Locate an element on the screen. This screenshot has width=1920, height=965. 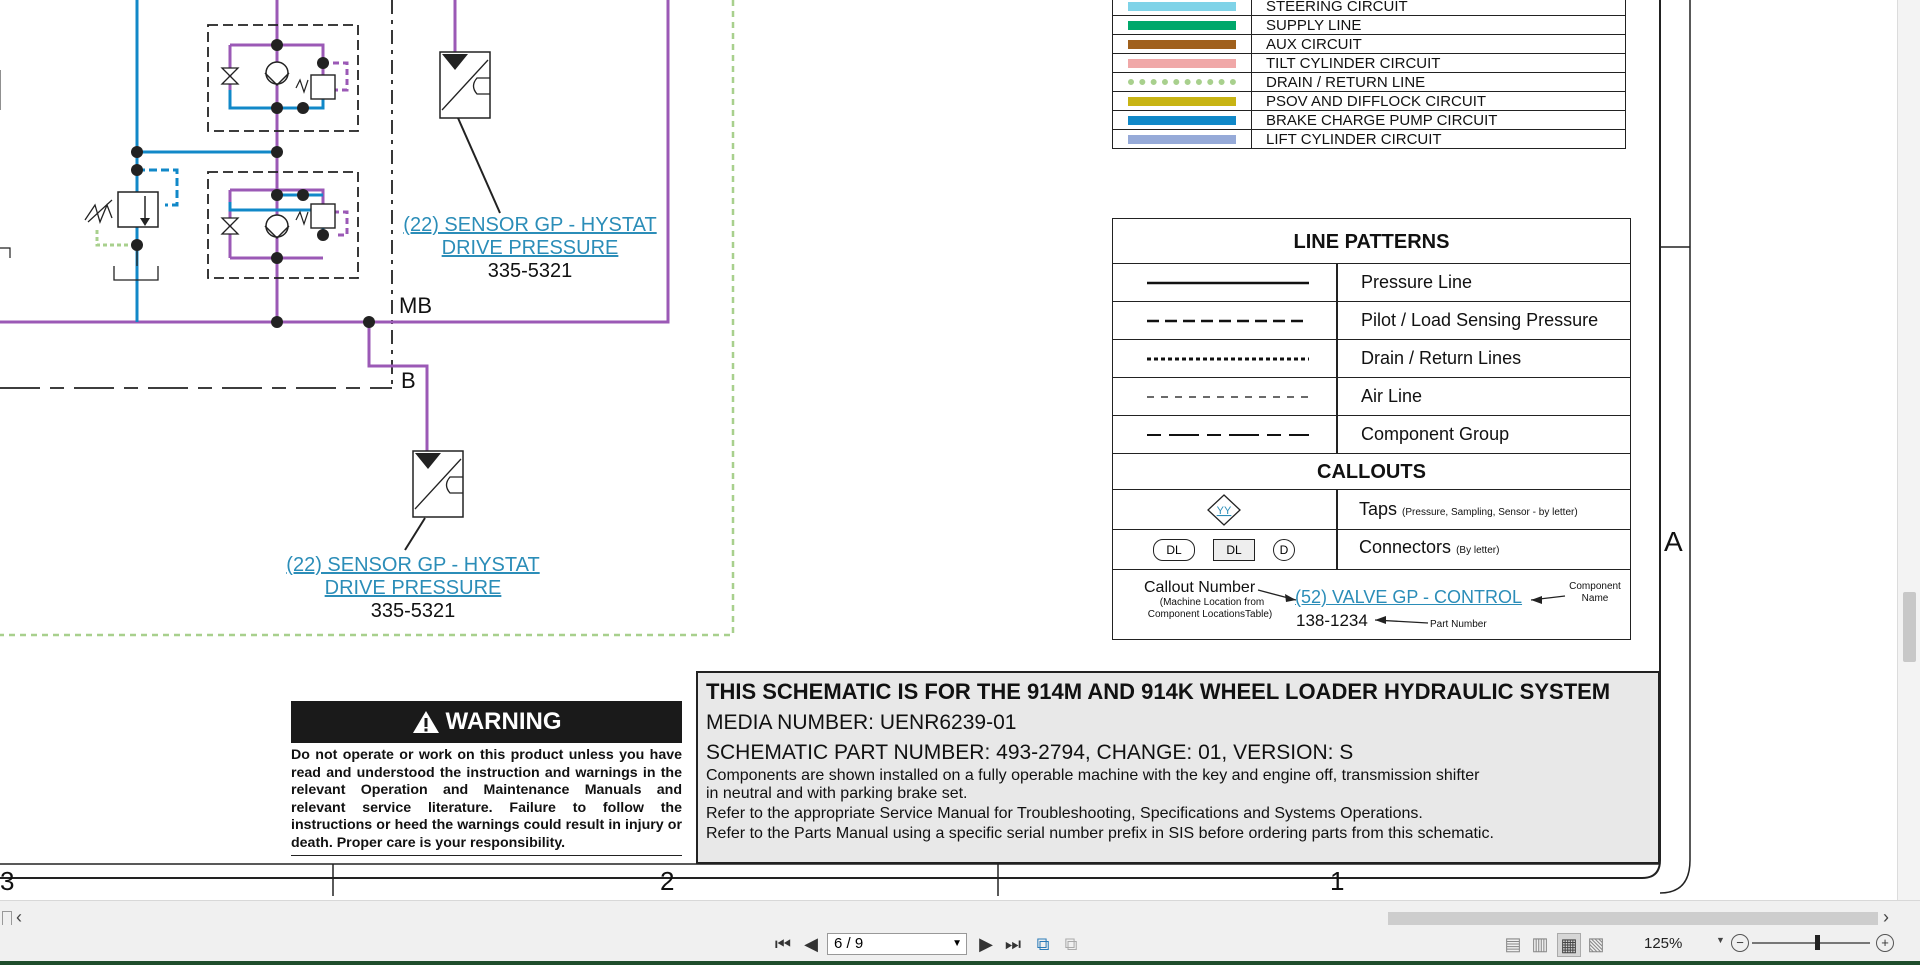
column-number: 2 is located at coordinates (667, 881).